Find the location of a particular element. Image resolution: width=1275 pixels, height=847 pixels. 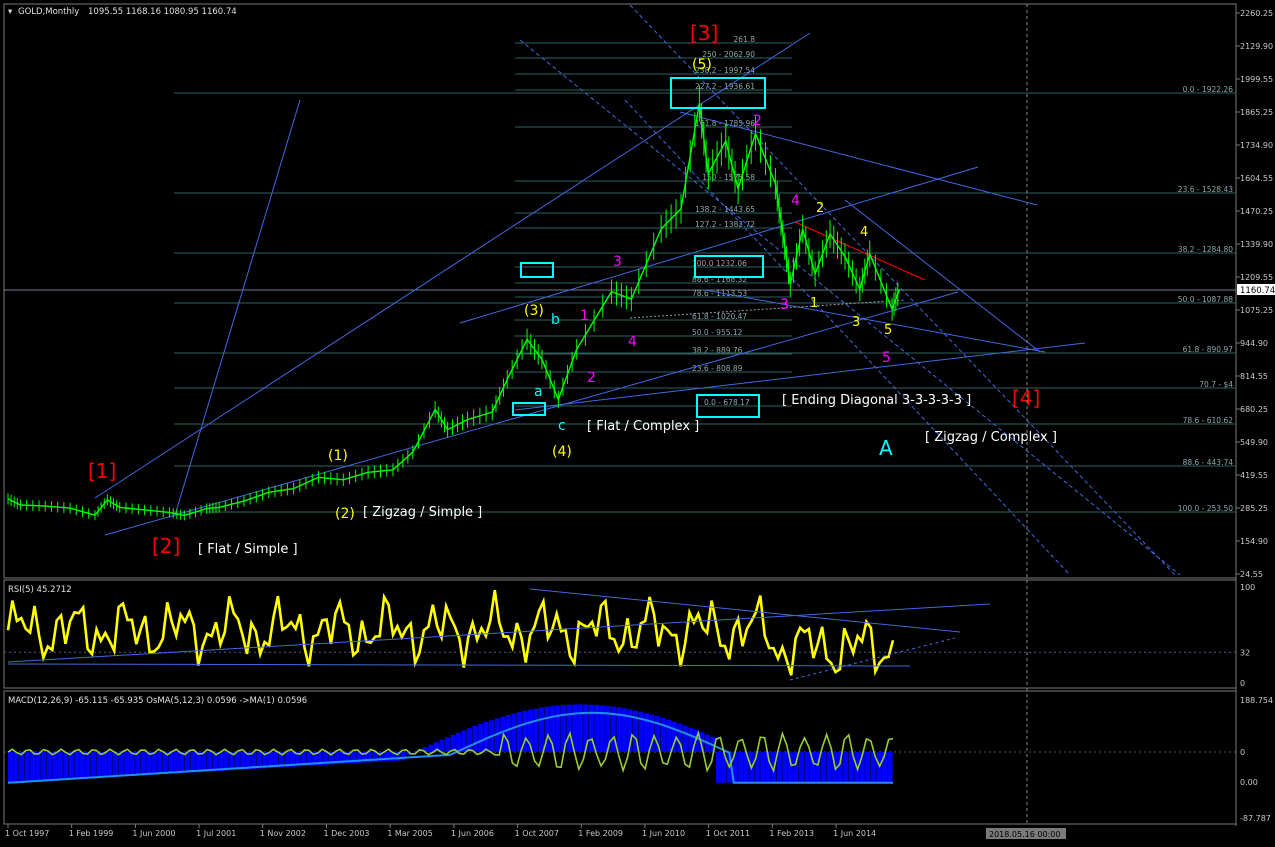

fib-extension-label: 227.2 - 1936.61 is located at coordinates (725, 86).